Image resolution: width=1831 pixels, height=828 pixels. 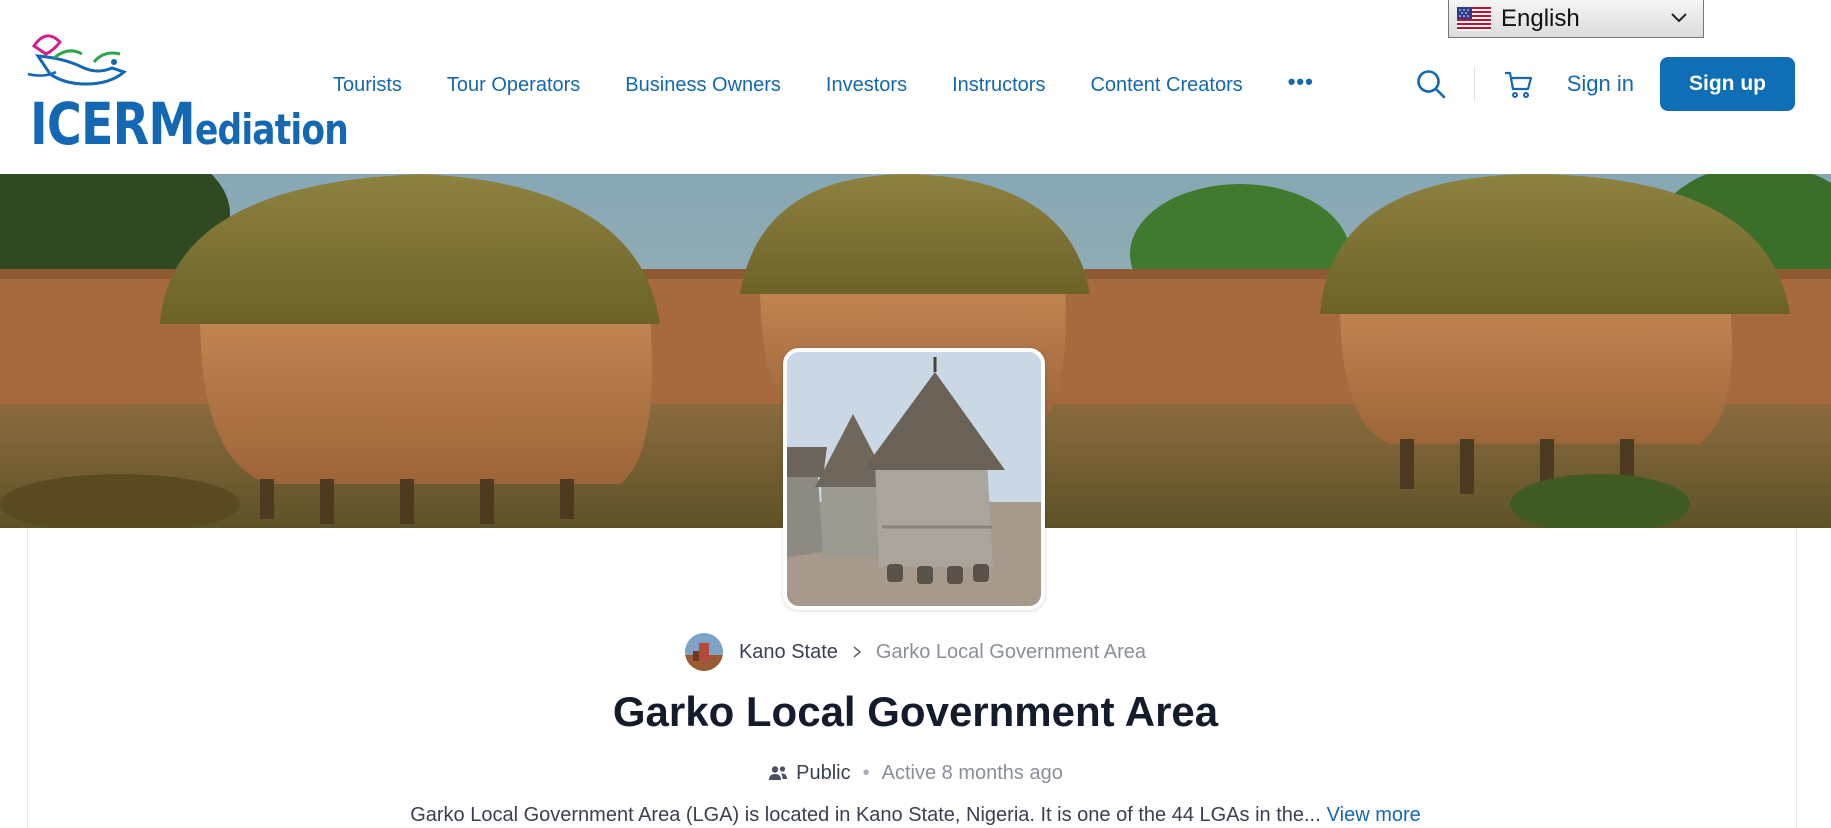 What do you see at coordinates (703, 85) in the screenshot?
I see `nav-item-business-owners: Business Owners` at bounding box center [703, 85].